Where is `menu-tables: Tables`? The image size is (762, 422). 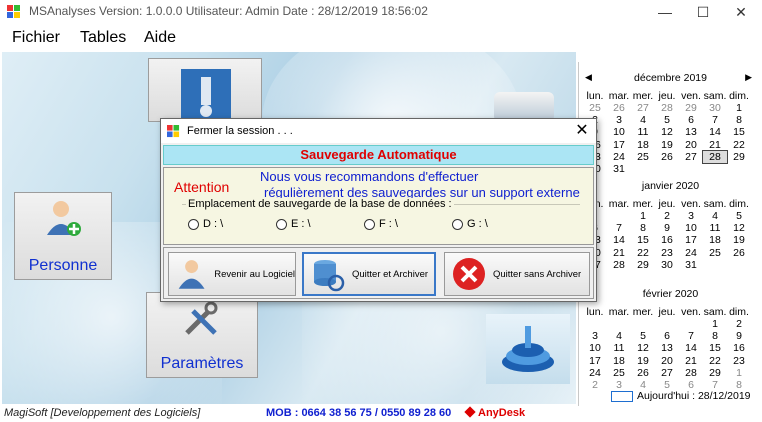 menu-tables: Tables is located at coordinates (103, 38).